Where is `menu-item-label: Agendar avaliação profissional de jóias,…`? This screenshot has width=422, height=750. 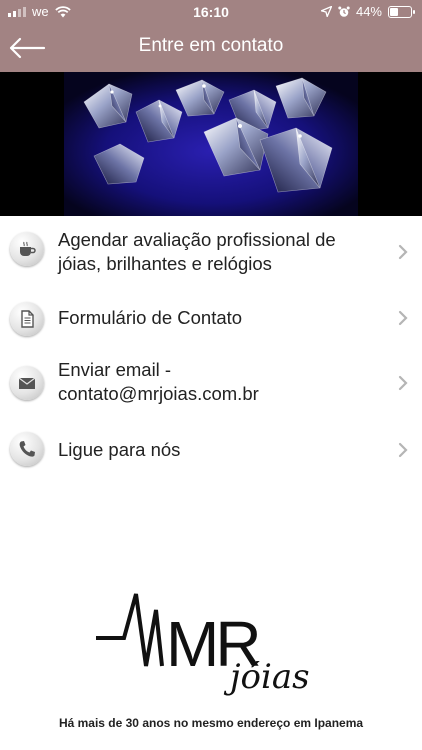 menu-item-label: Agendar avaliação profissional de jóias,… is located at coordinates (220, 252).